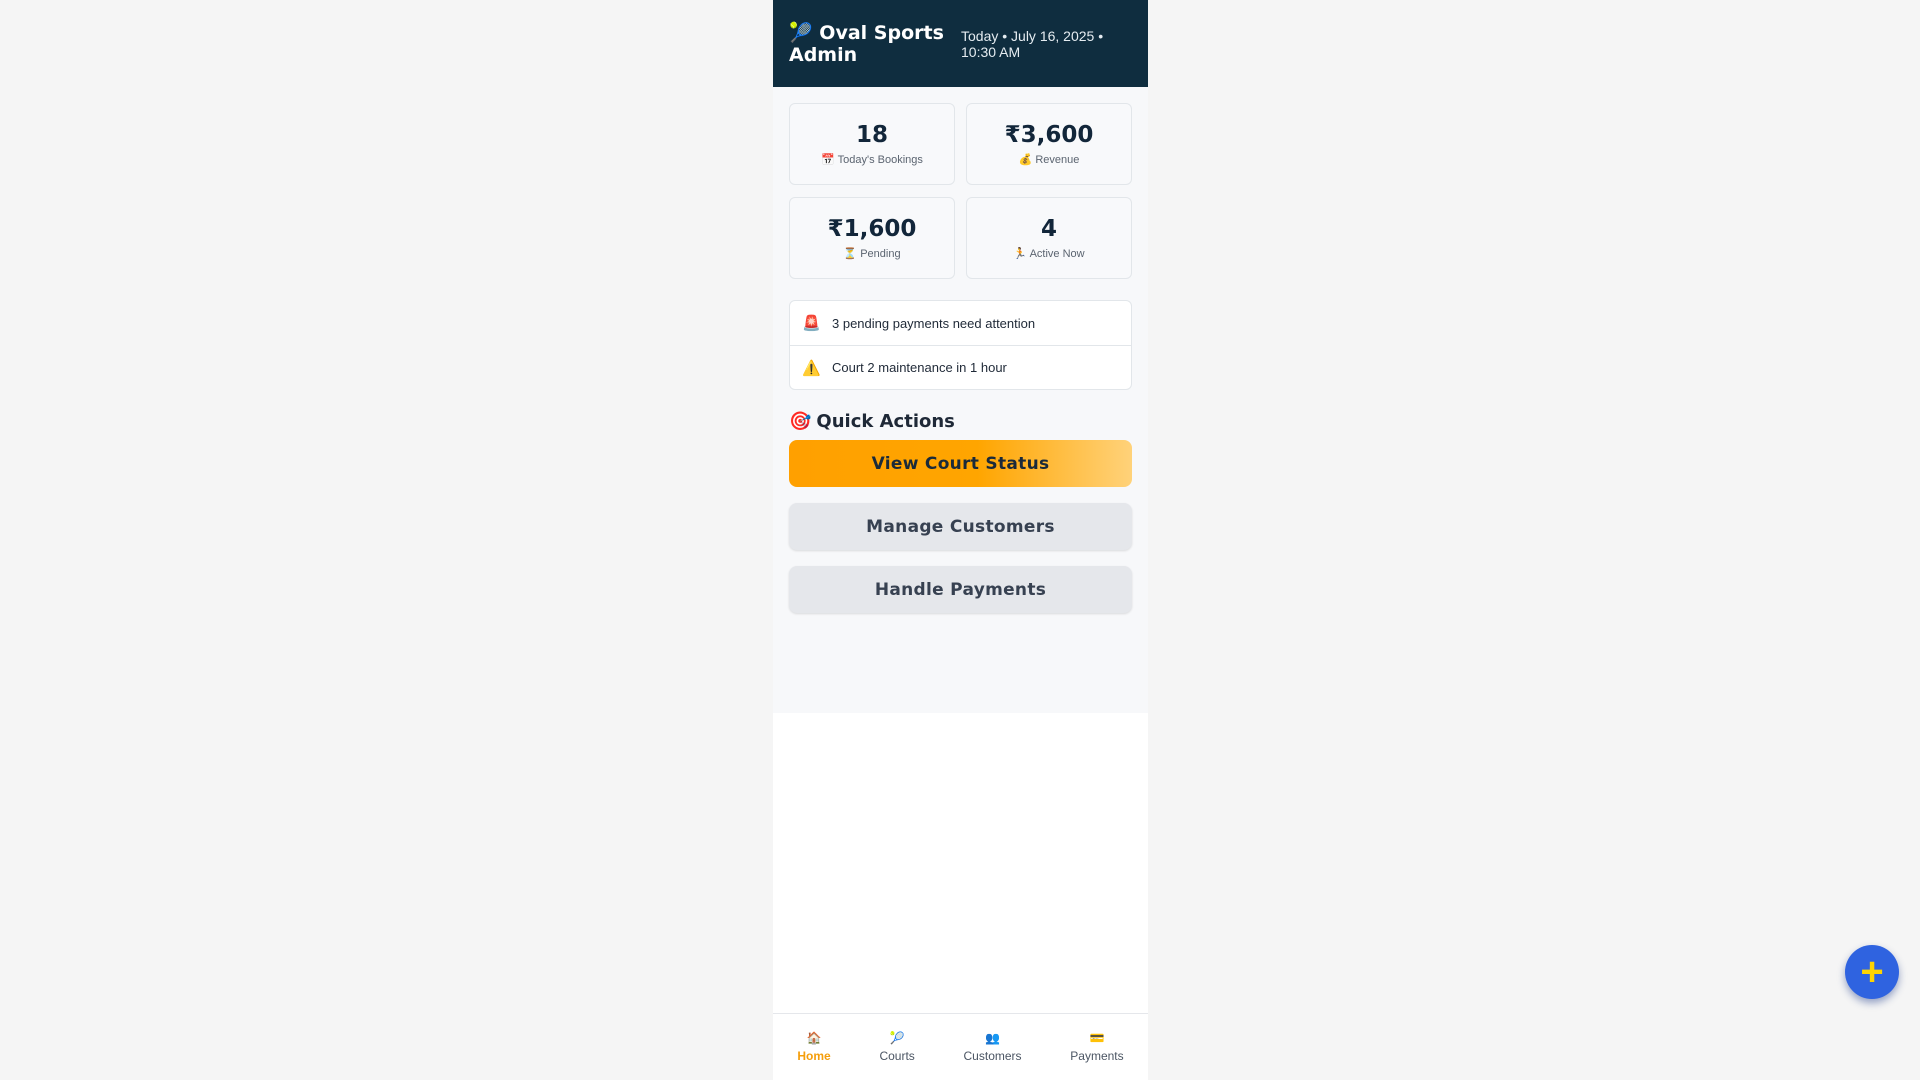 The height and width of the screenshot is (1080, 1920). What do you see at coordinates (960, 463) in the screenshot?
I see `view-court-status-button: View Court Status` at bounding box center [960, 463].